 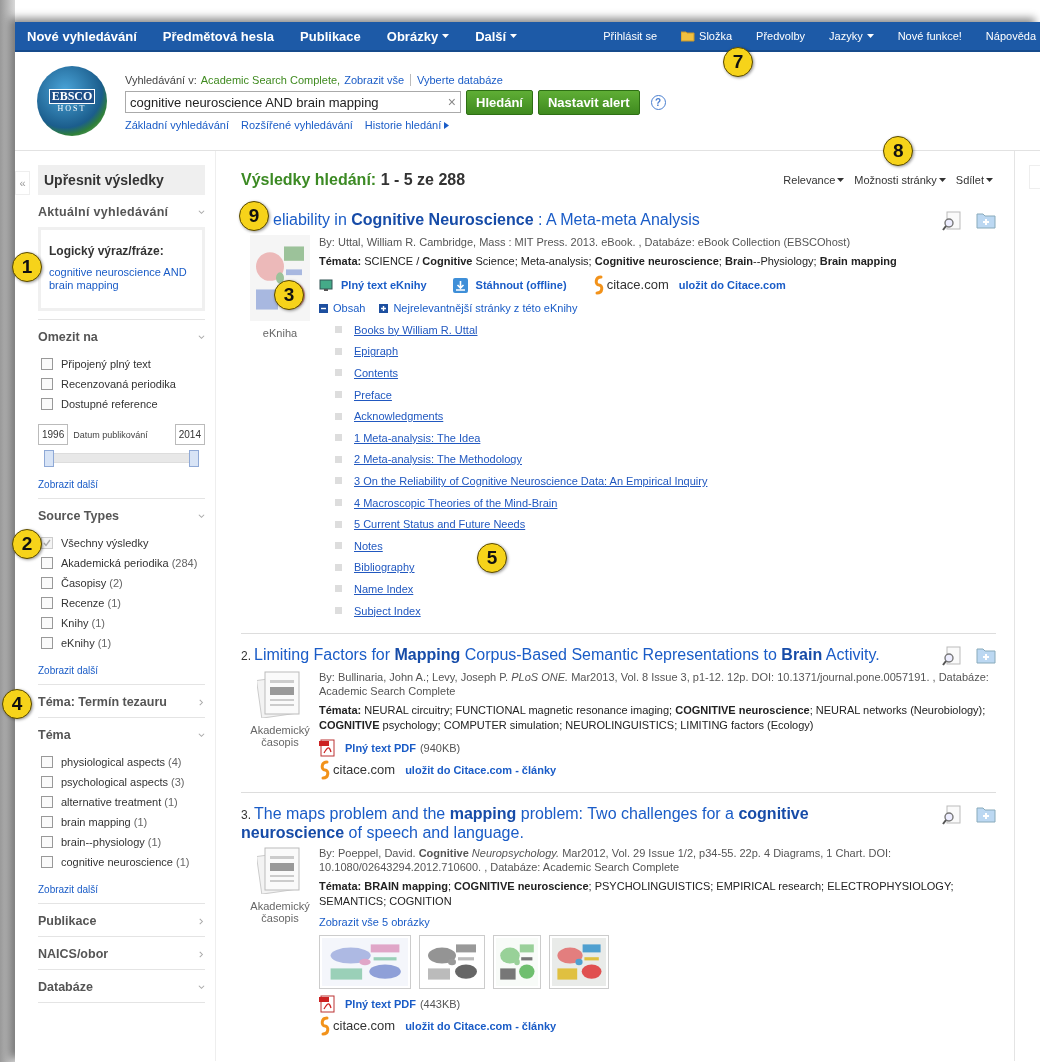 What do you see at coordinates (65, 987) in the screenshot?
I see `section-heading: Databáze` at bounding box center [65, 987].